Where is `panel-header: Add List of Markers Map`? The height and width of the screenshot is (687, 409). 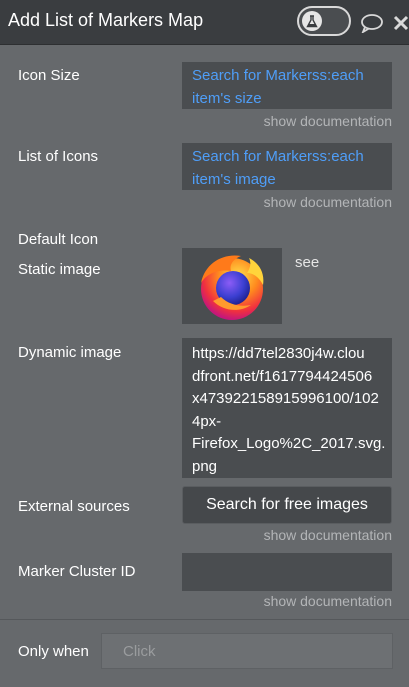
panel-header: Add List of Markers Map is located at coordinates (204, 22).